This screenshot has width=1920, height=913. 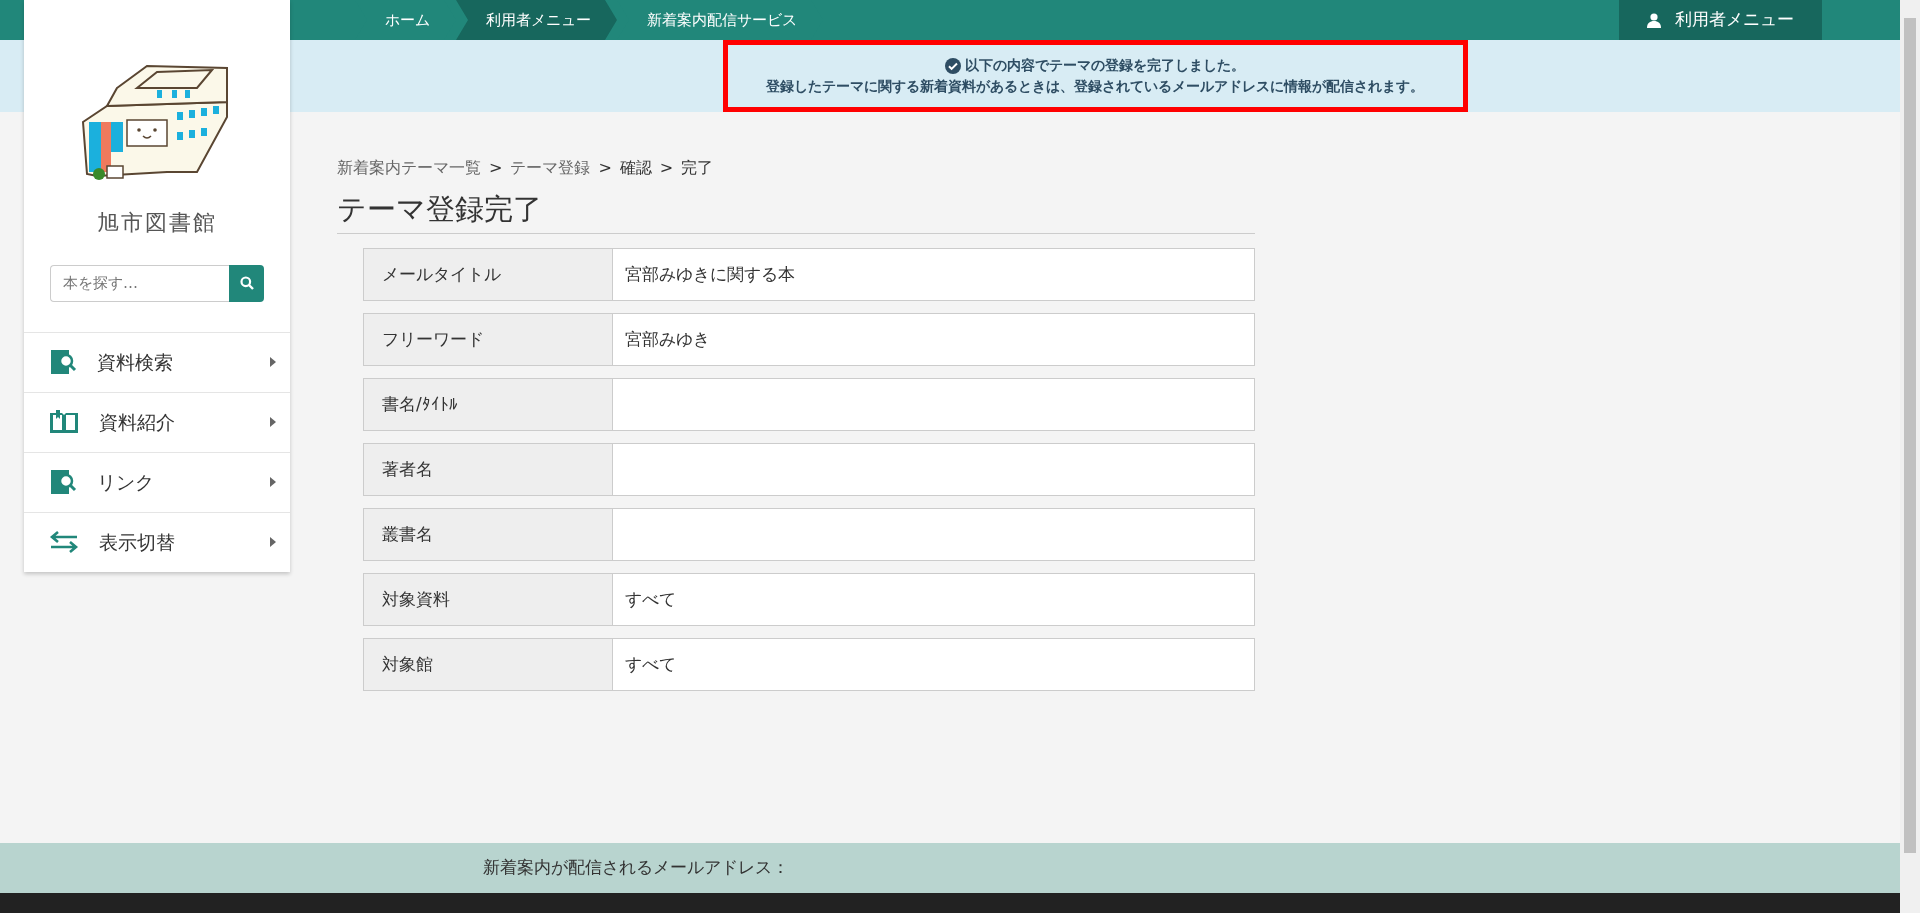 What do you see at coordinates (1654, 20) in the screenshot?
I see `person-icon` at bounding box center [1654, 20].